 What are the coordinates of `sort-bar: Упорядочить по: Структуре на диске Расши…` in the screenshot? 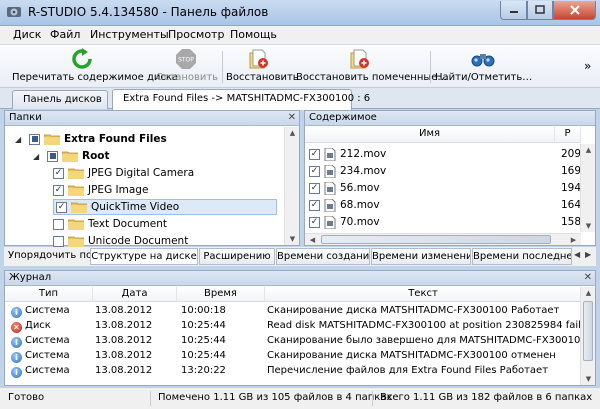 It's located at (300, 256).